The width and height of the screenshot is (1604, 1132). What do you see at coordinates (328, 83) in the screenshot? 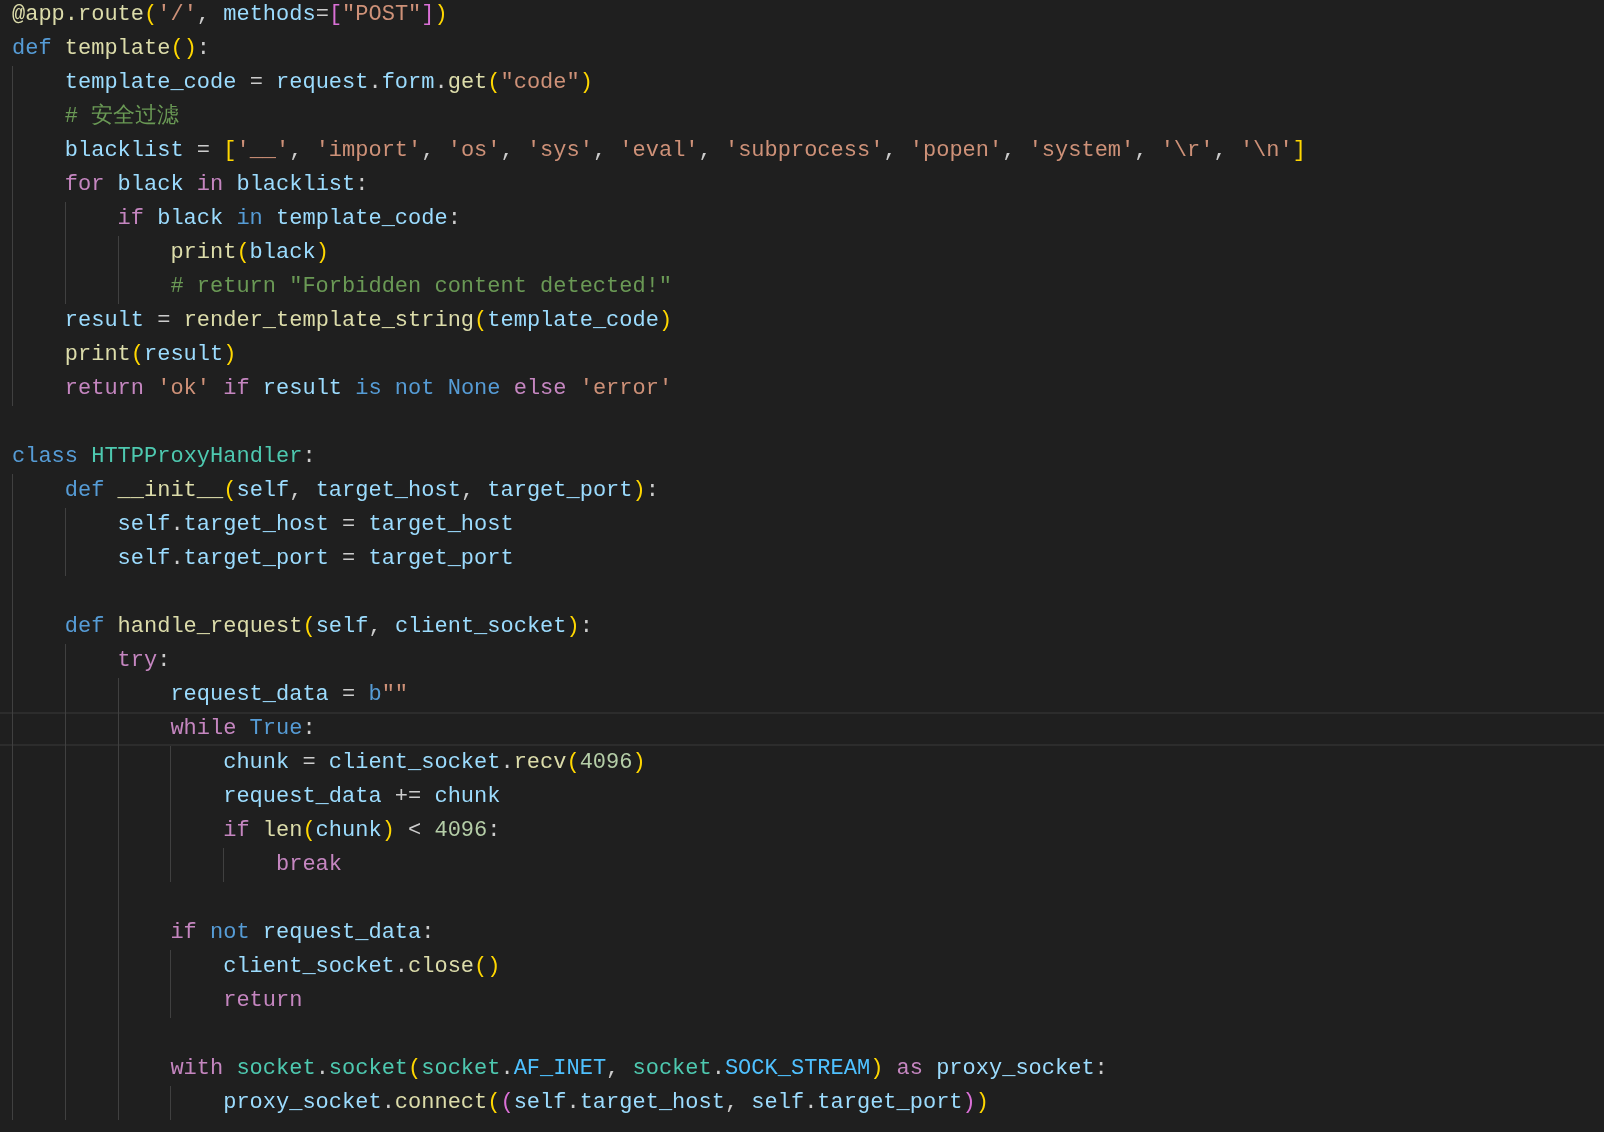
I see `code-line: template_code = request.form.get("code")` at bounding box center [328, 83].